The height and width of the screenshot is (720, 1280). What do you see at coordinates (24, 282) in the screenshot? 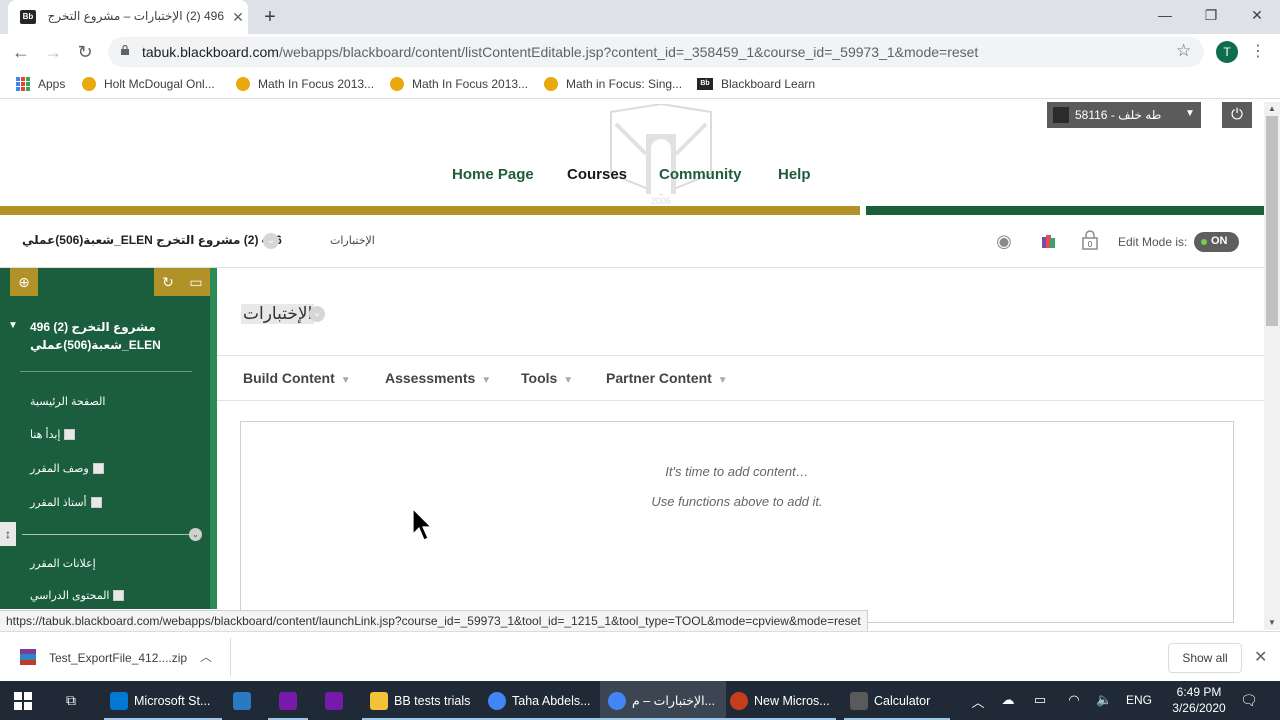
I see `add-menu-item-icon: ⊕` at bounding box center [24, 282].